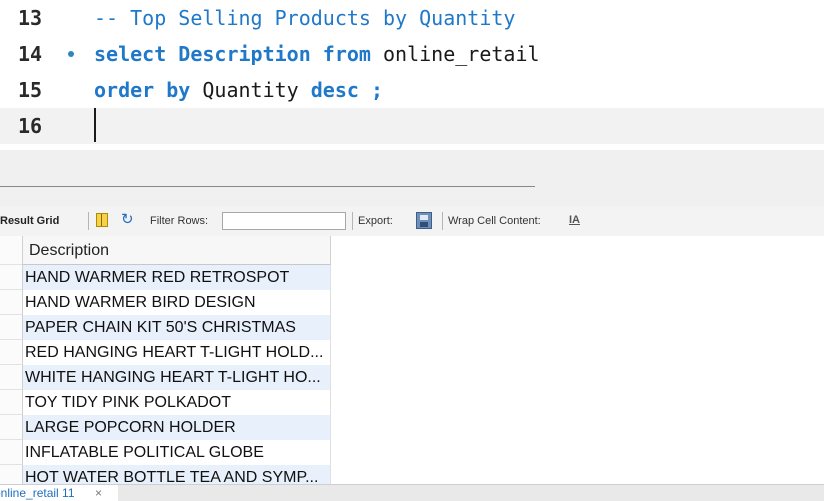 This screenshot has width=824, height=501. I want to click on table-cell: PAPER CHAIN KIT 50'S CHRISTMAS, so click(177, 327).